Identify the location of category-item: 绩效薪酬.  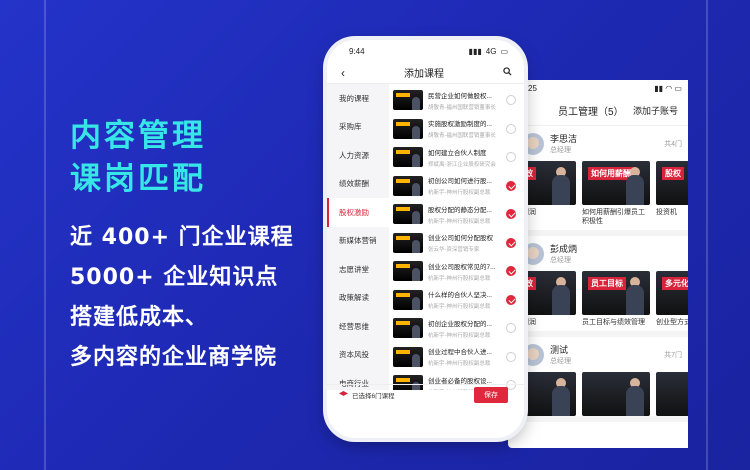
(358, 184).